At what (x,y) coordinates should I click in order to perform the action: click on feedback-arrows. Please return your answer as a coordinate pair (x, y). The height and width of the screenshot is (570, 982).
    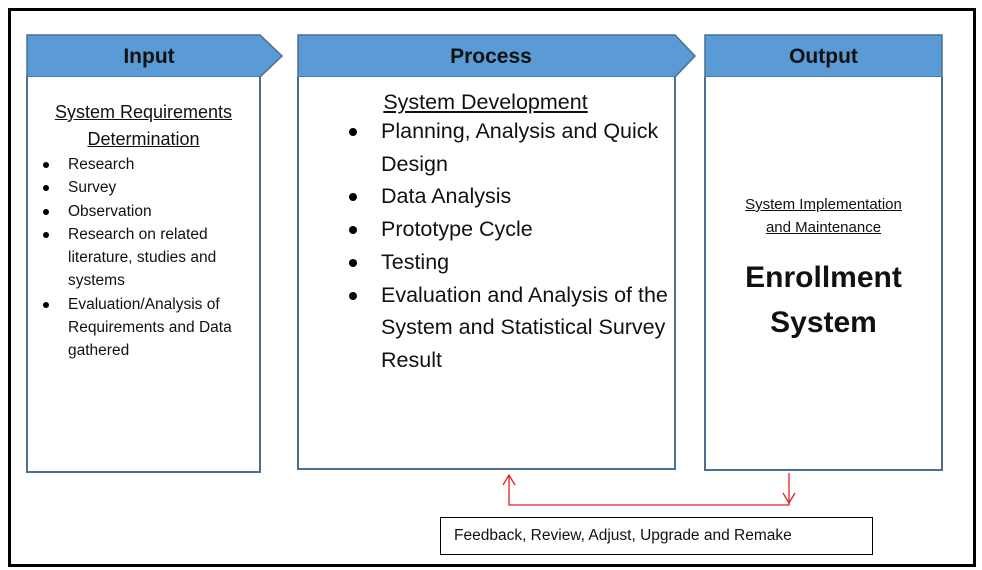
    Looking at the image, I should click on (649, 489).